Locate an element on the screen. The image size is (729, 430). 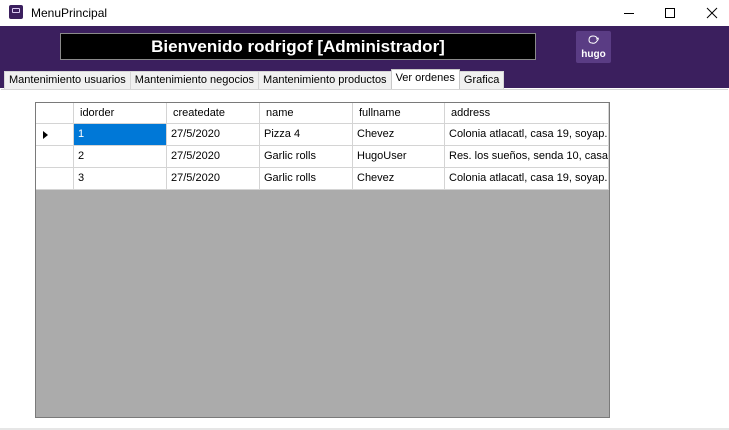
hugo-logo: hugo is located at coordinates (593, 47).